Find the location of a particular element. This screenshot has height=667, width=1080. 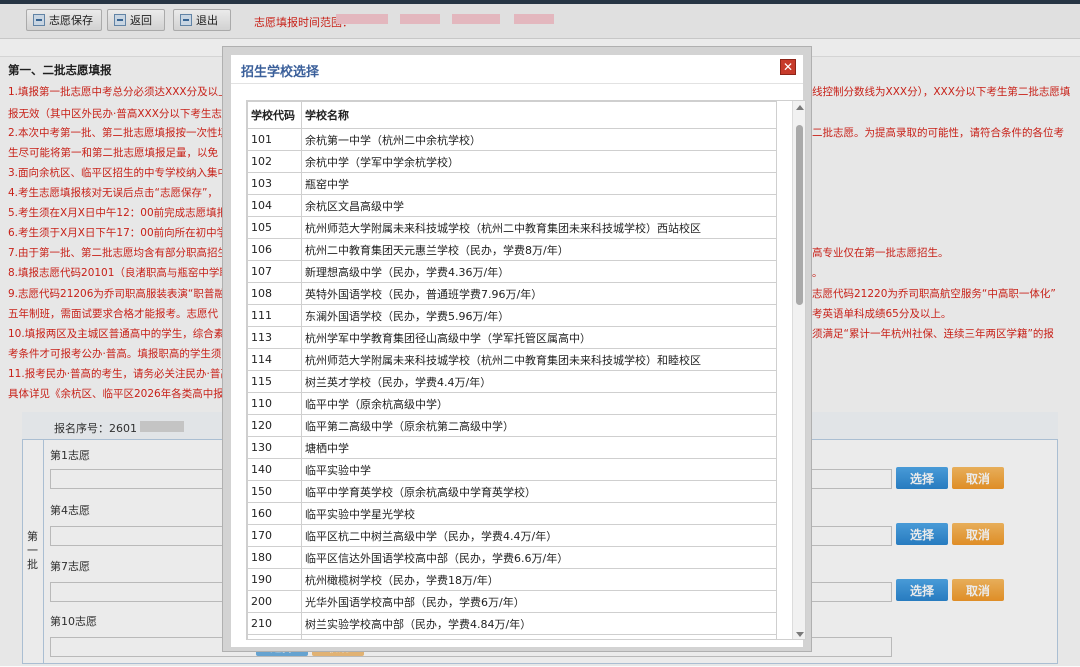

table-row: 190 杭州橄榄树学校（民办，学费18万/年） is located at coordinates (512, 579).